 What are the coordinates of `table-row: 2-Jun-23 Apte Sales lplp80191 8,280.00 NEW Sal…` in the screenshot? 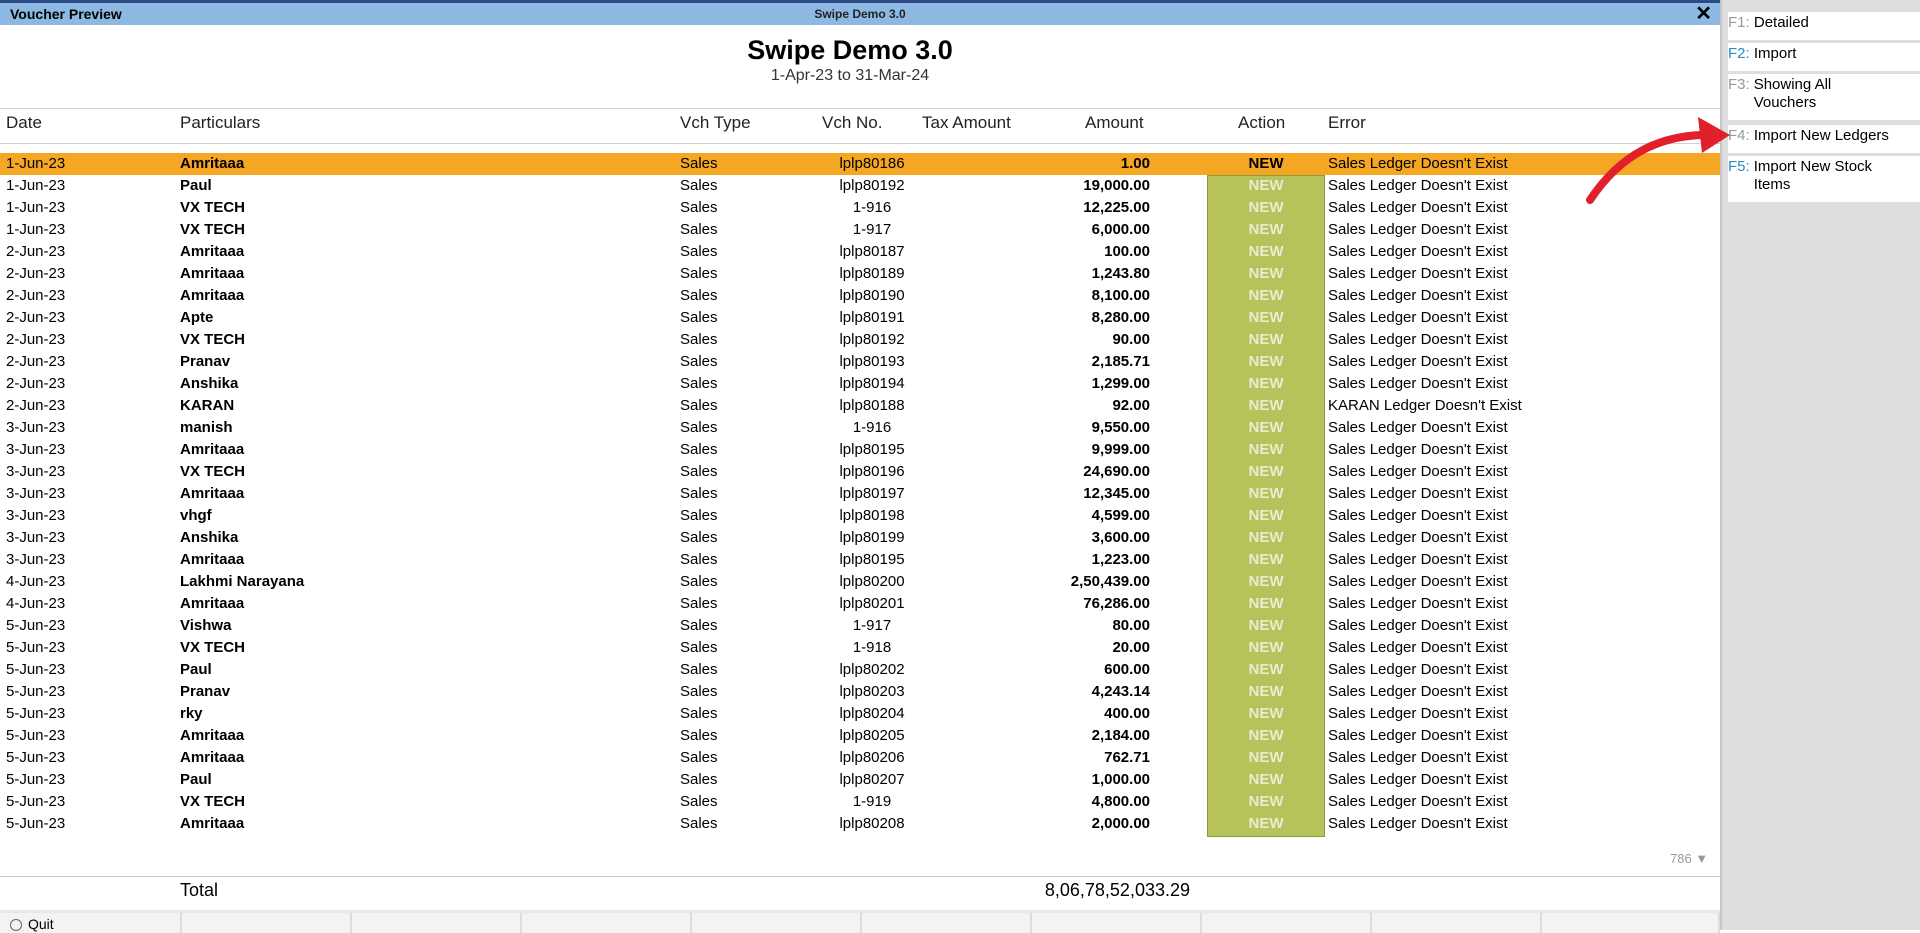 It's located at (860, 318).